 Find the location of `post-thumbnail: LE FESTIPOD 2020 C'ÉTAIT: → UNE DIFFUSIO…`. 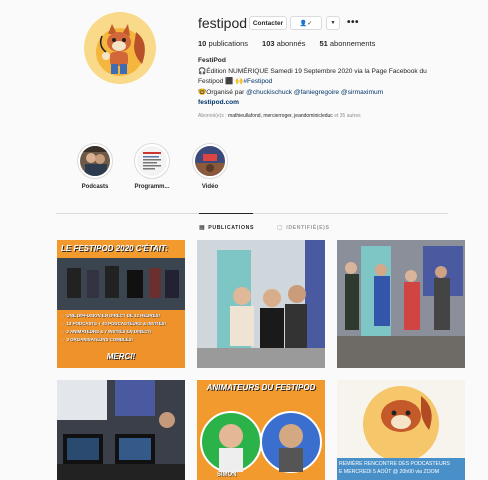

post-thumbnail: LE FESTIPOD 2020 C'ÉTAIT: → UNE DIFFUSIO… is located at coordinates (121, 304).